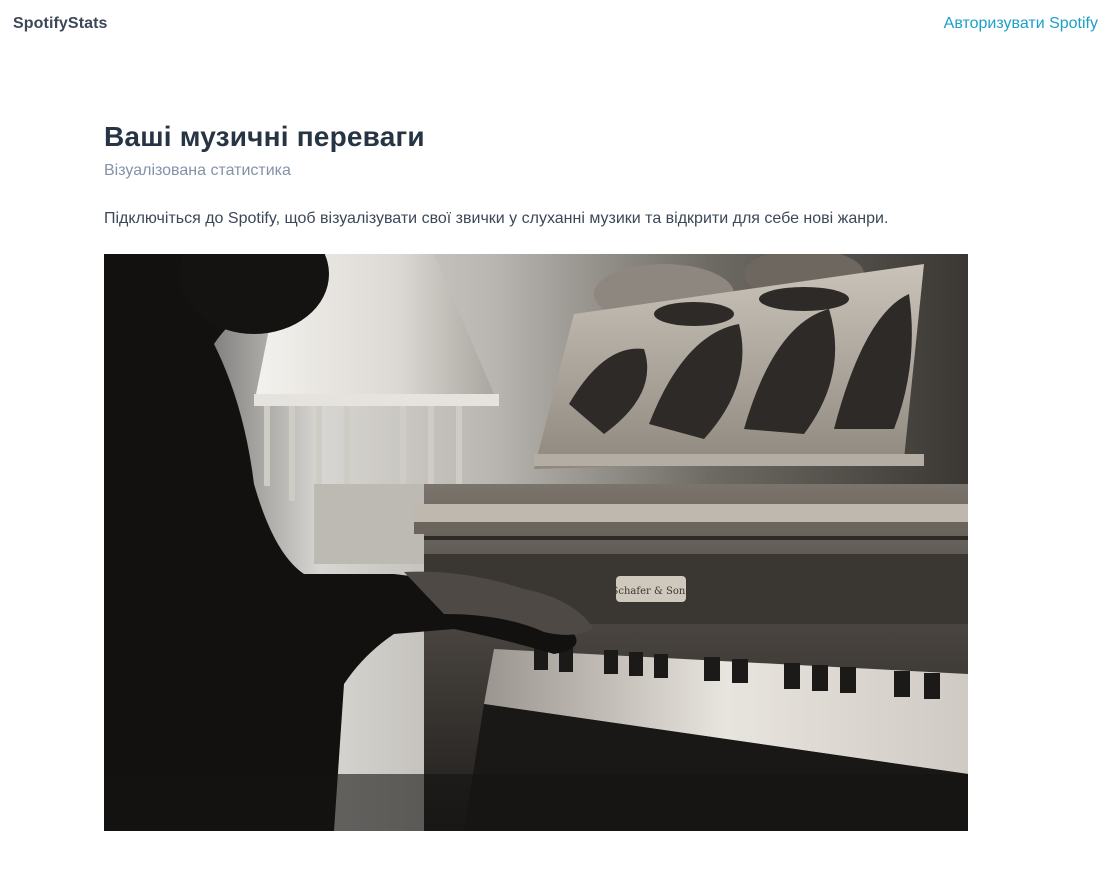  I want to click on authorize-spotify-link: Авторизувати Spotify, so click(1021, 24).